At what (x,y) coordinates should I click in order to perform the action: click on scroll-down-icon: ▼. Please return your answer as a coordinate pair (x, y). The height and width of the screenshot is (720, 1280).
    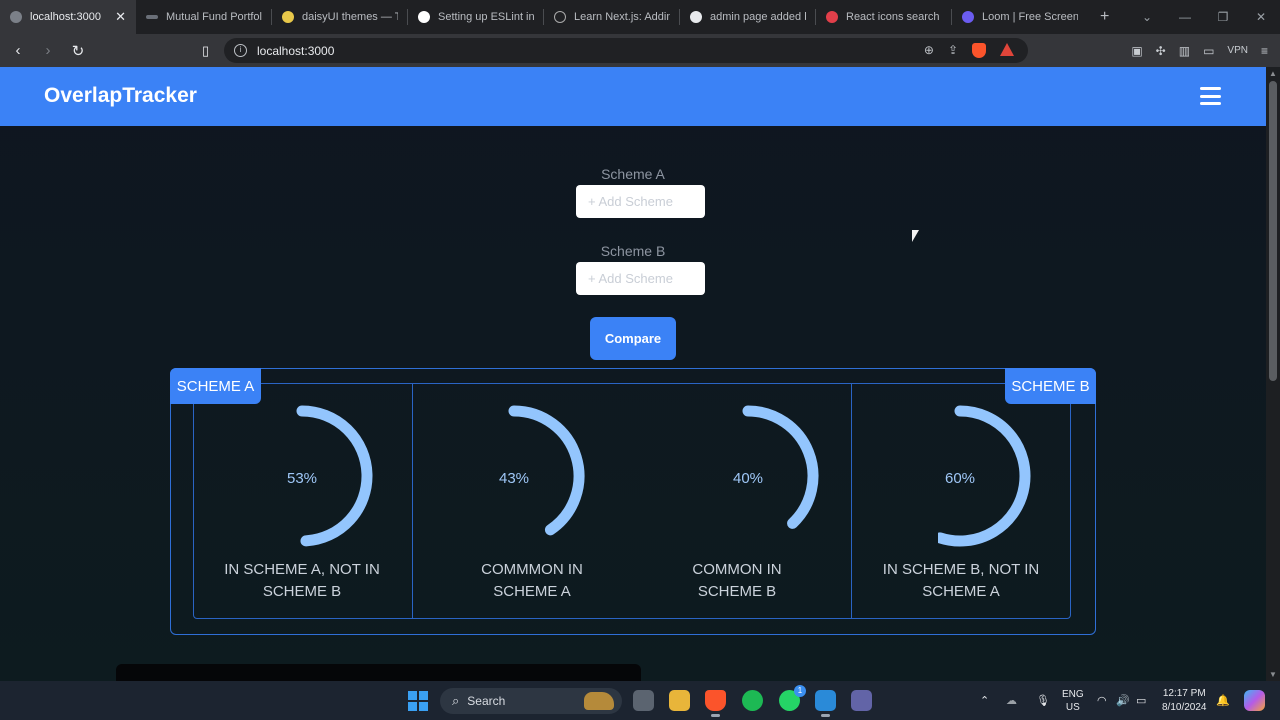
    Looking at the image, I should click on (1273, 674).